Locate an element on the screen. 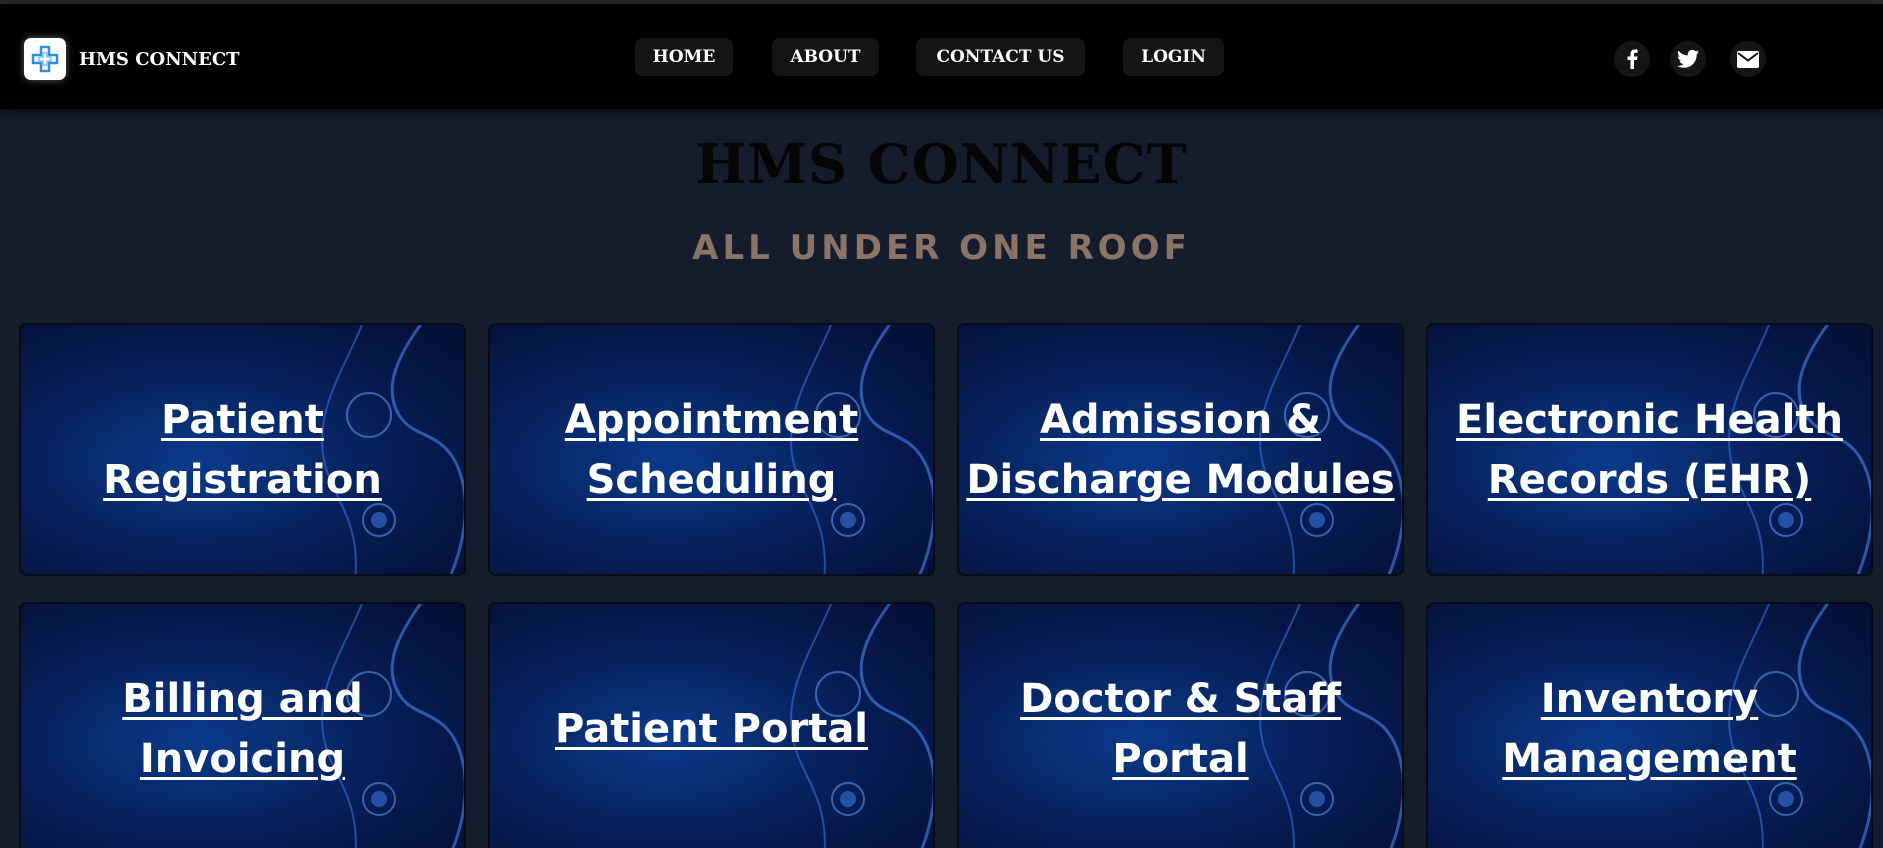 The width and height of the screenshot is (1883, 848). card-patient-registration: Patient Registration is located at coordinates (242, 449).